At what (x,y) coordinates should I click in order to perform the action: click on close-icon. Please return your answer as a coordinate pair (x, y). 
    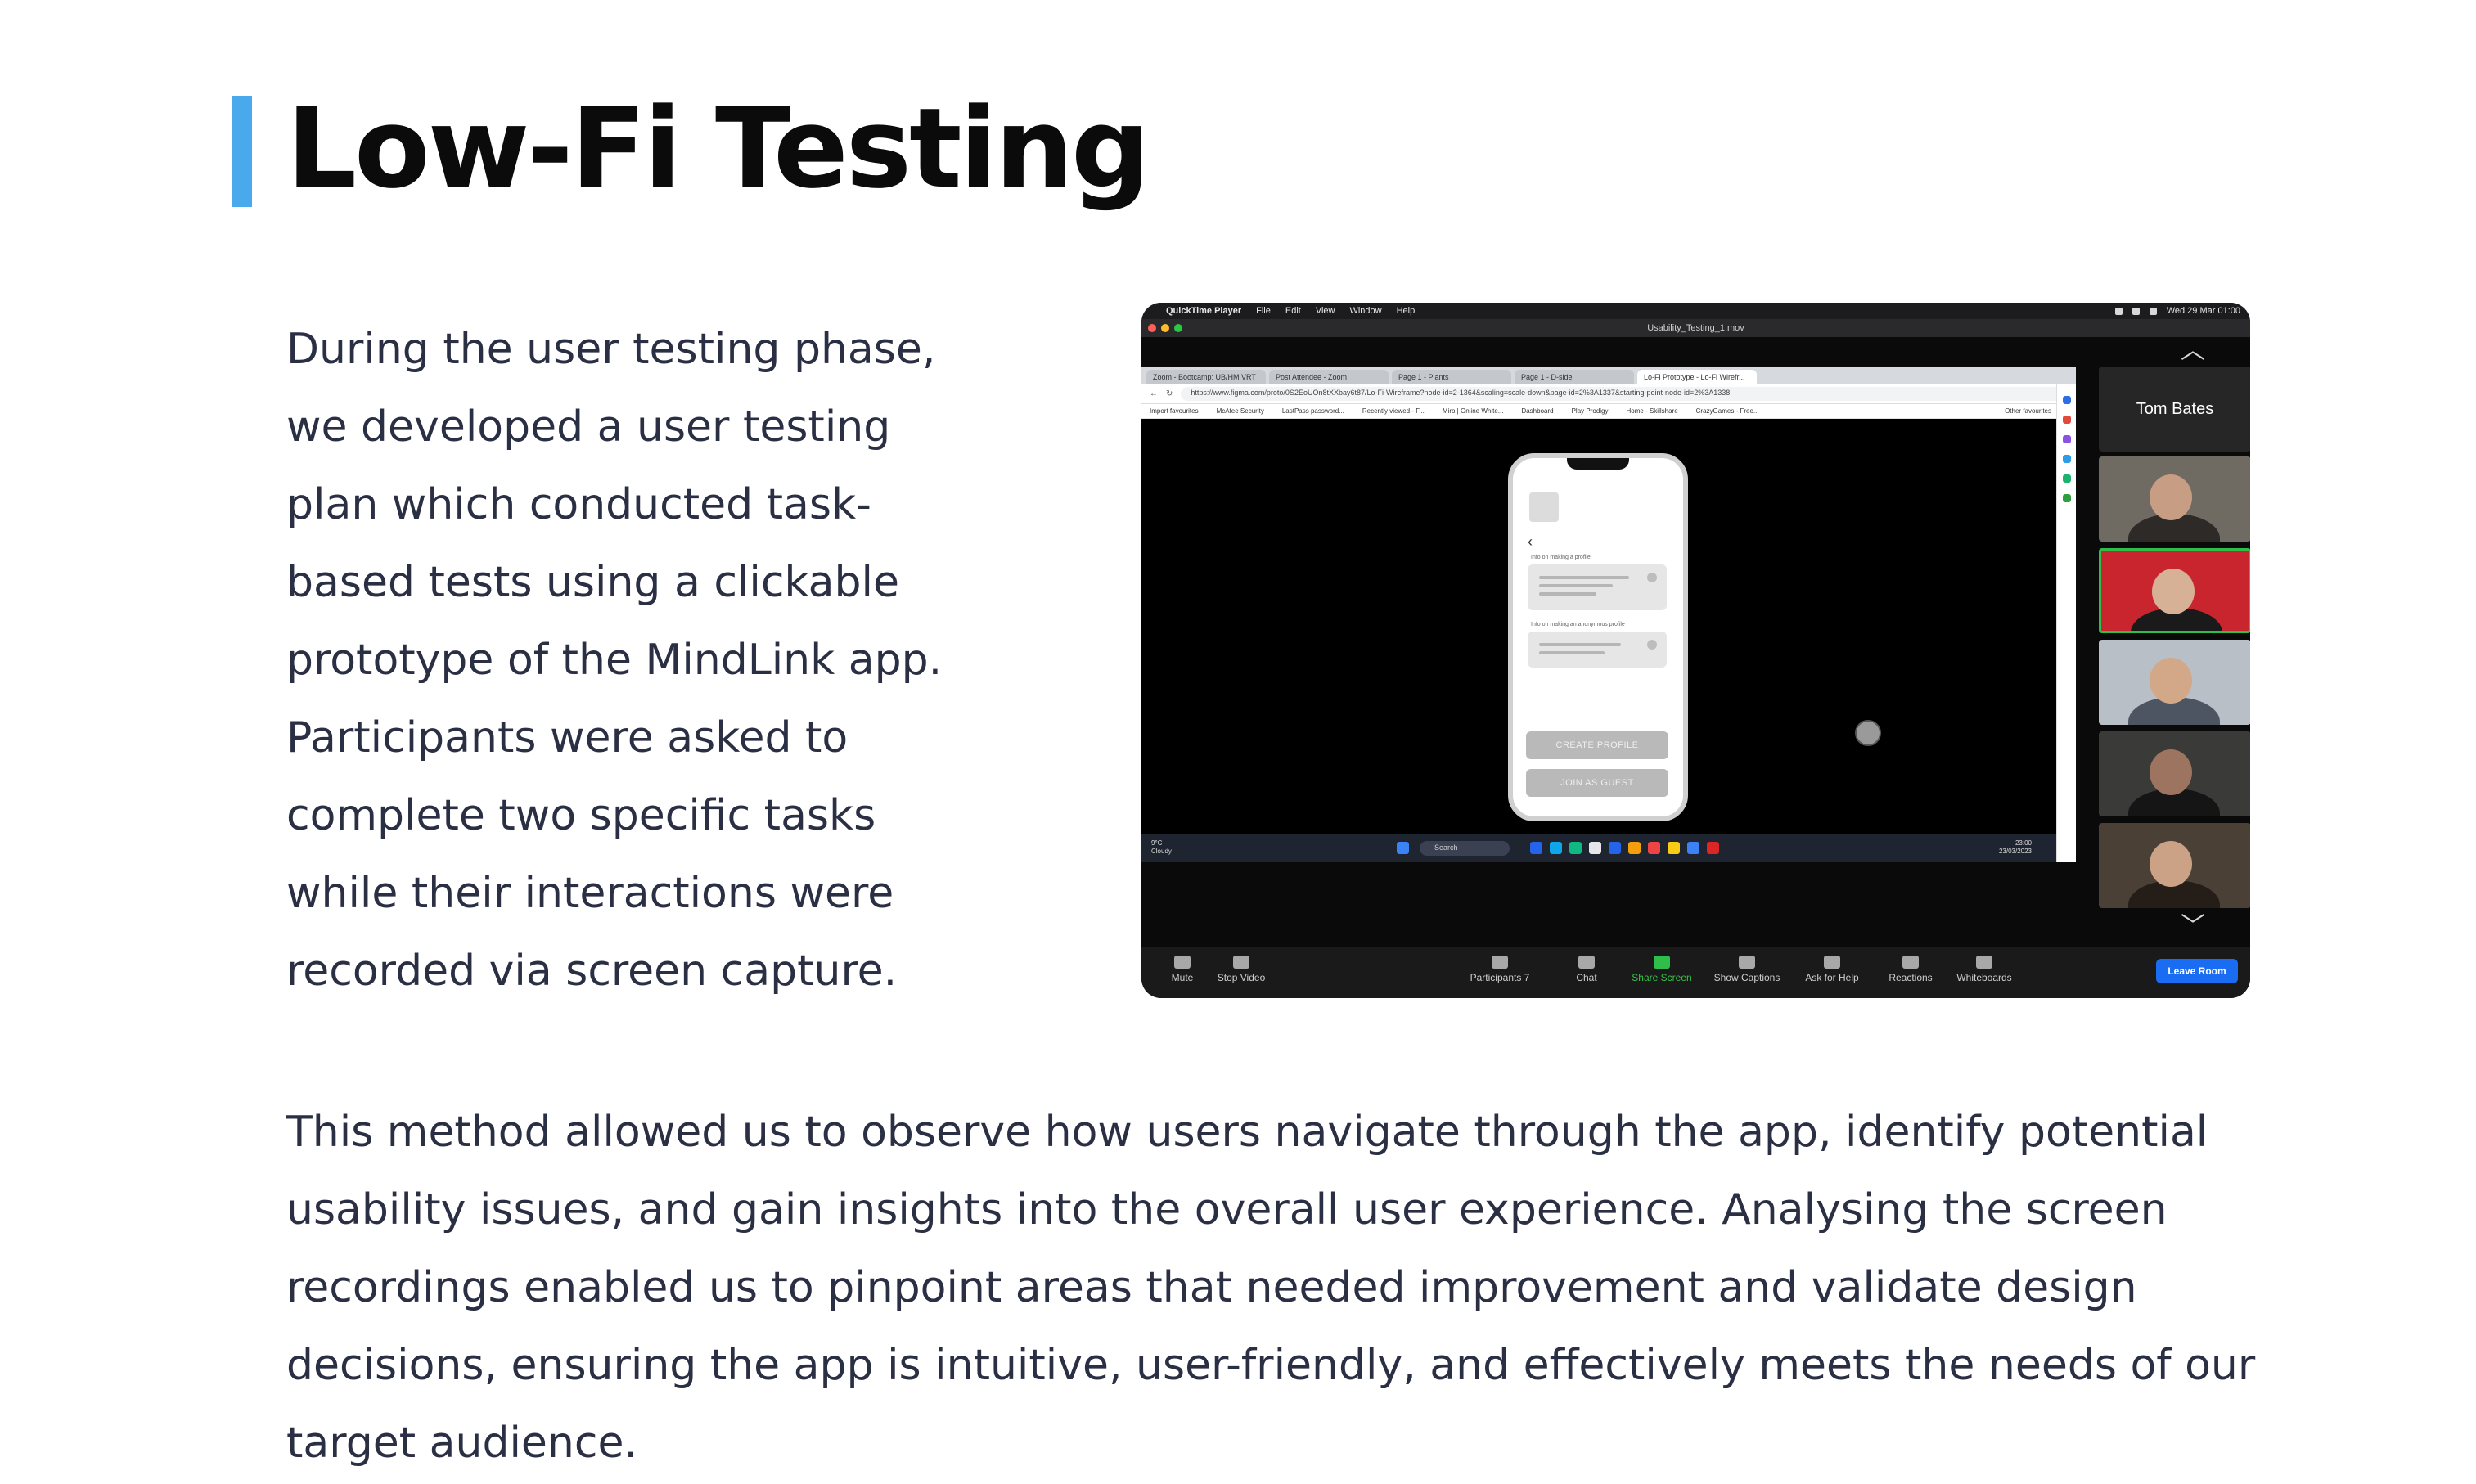
    Looking at the image, I should click on (1152, 328).